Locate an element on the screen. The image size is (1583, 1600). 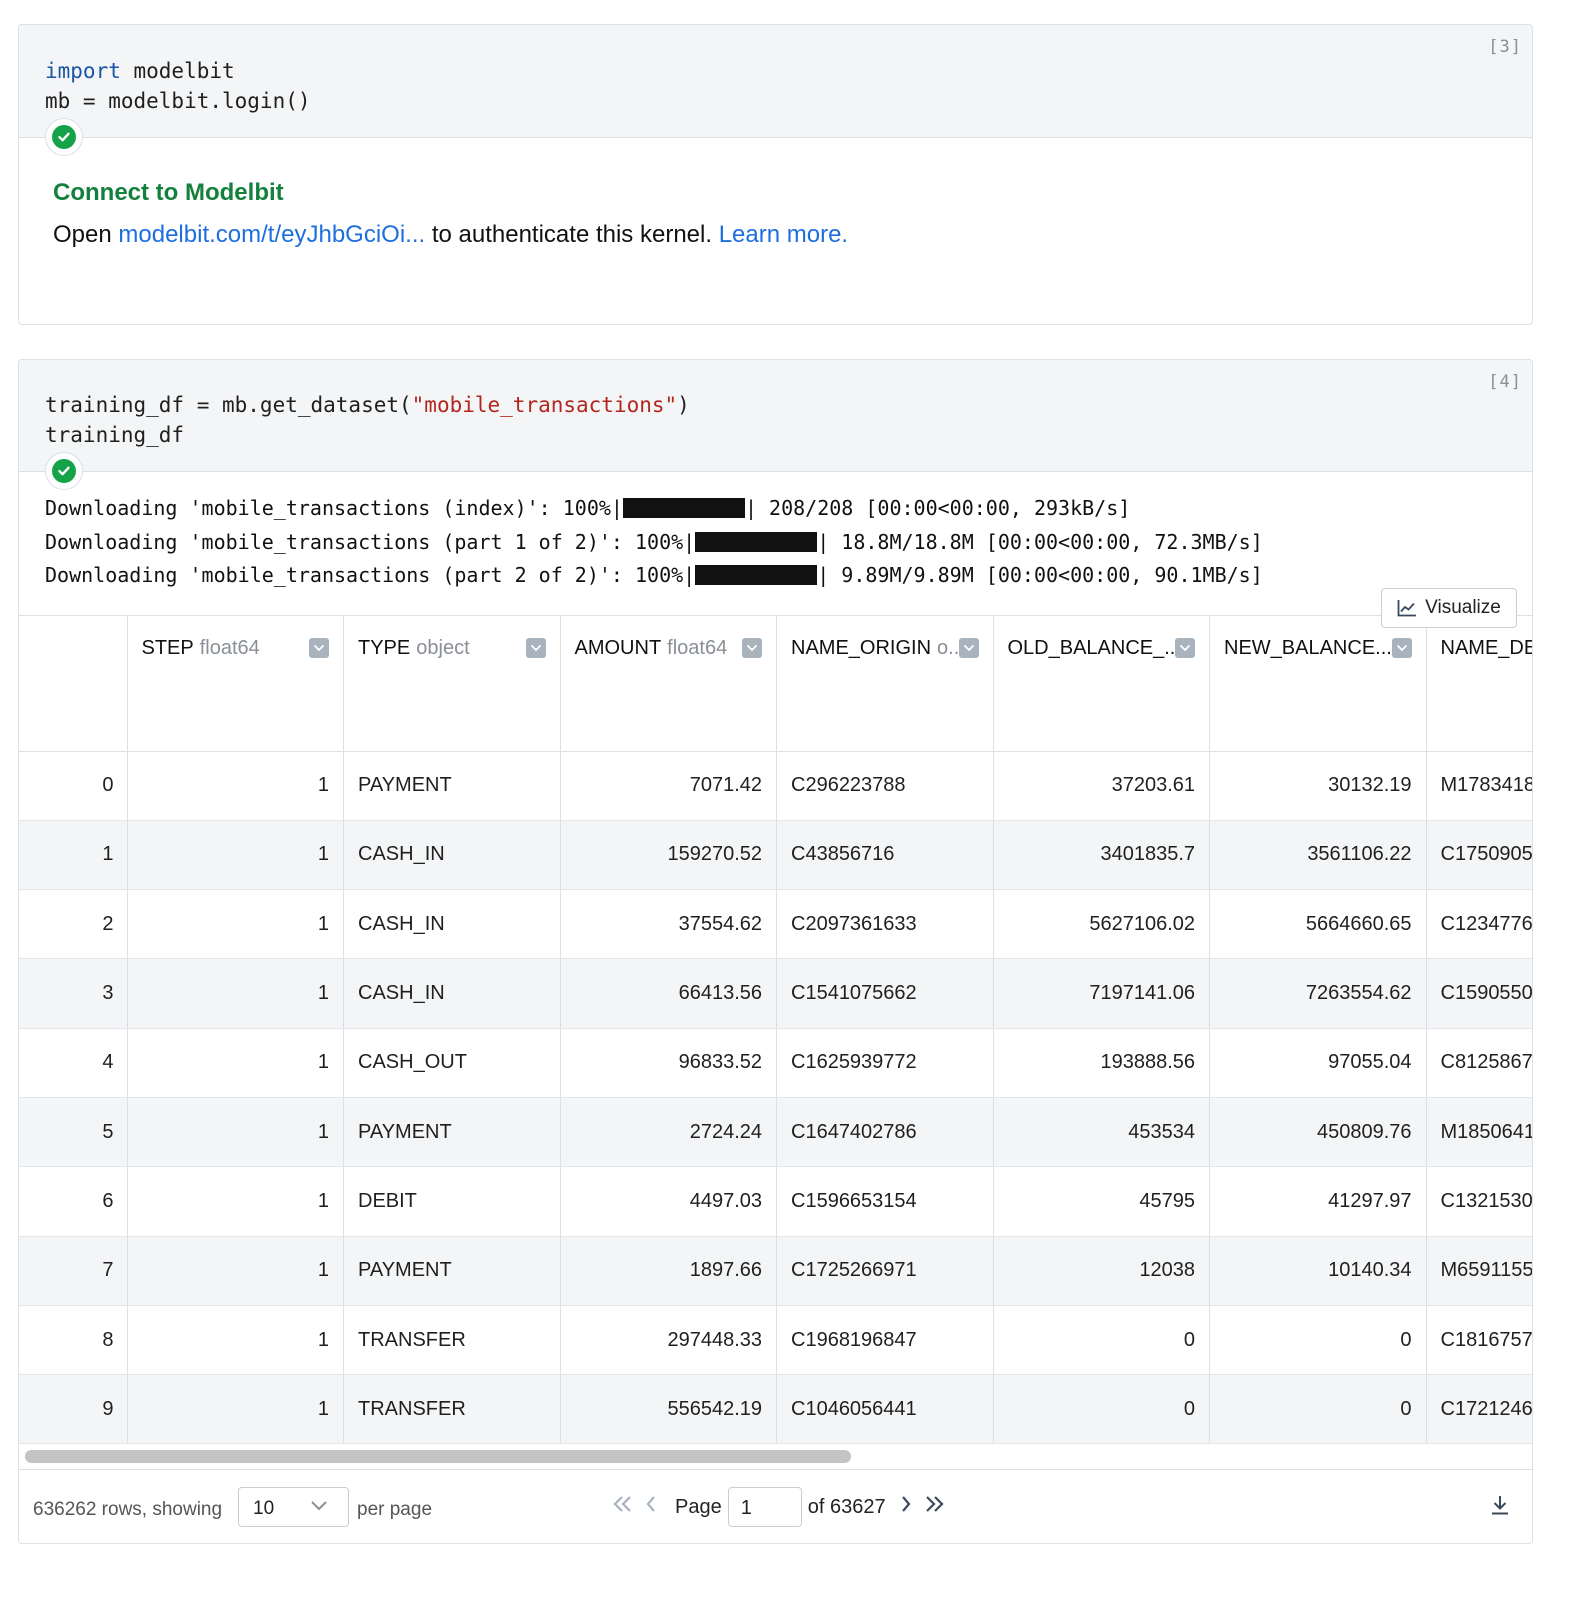
table-cell: 12038 is located at coordinates (1101, 1271).